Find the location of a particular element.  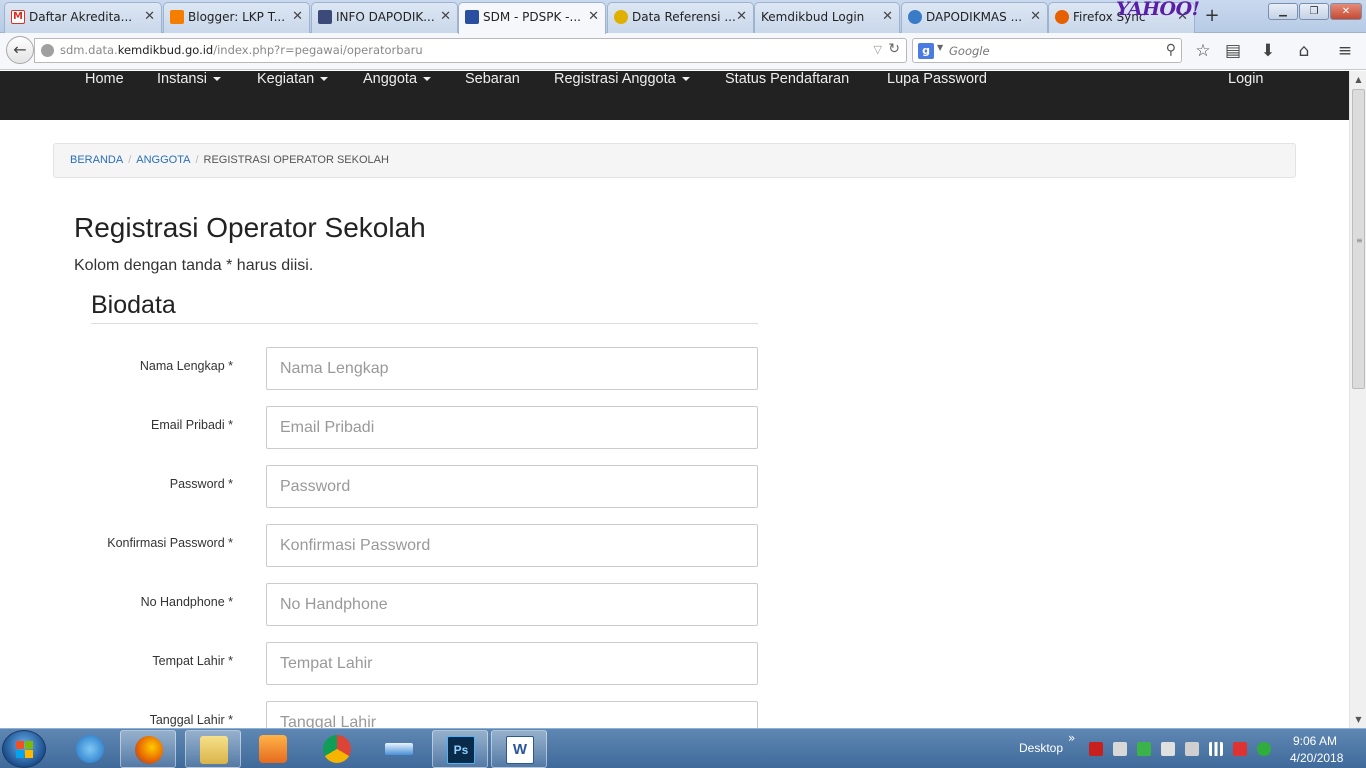

scroll-up-arrow-icon: ▲ is located at coordinates (1358, 79).